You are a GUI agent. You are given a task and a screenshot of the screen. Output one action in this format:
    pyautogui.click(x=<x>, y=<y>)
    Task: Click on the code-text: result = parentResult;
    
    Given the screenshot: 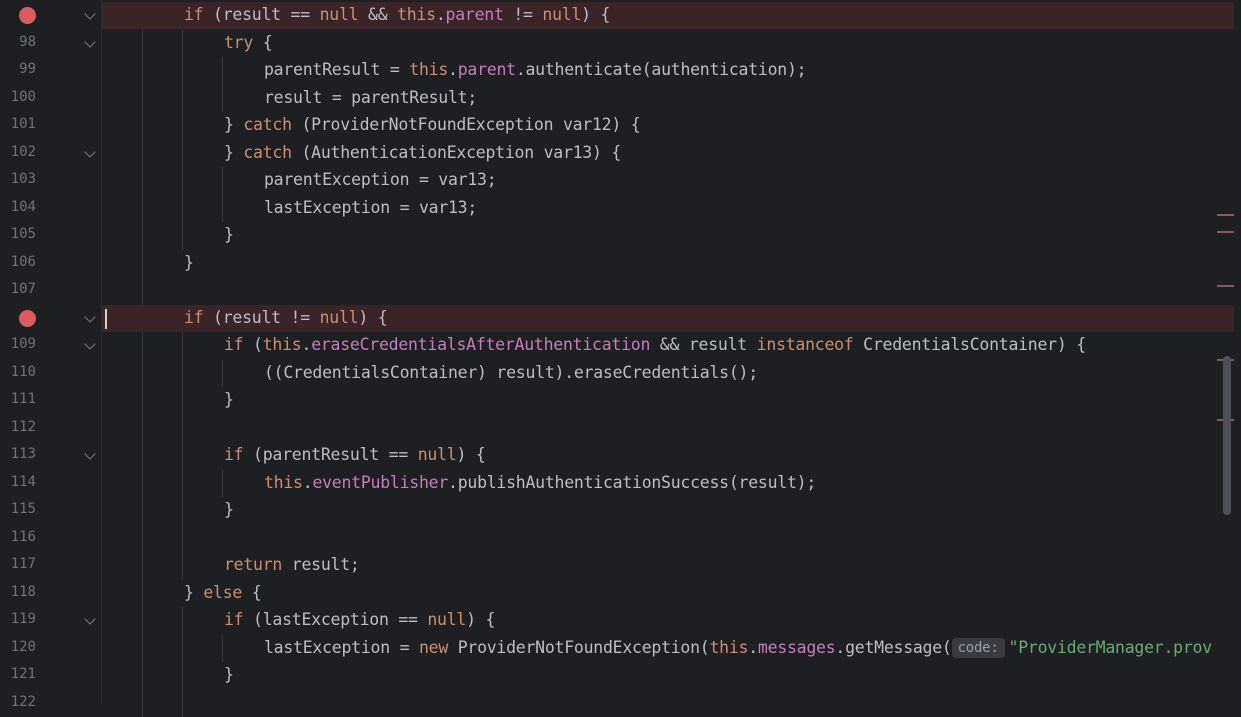 What is the action you would take?
    pyautogui.click(x=370, y=97)
    